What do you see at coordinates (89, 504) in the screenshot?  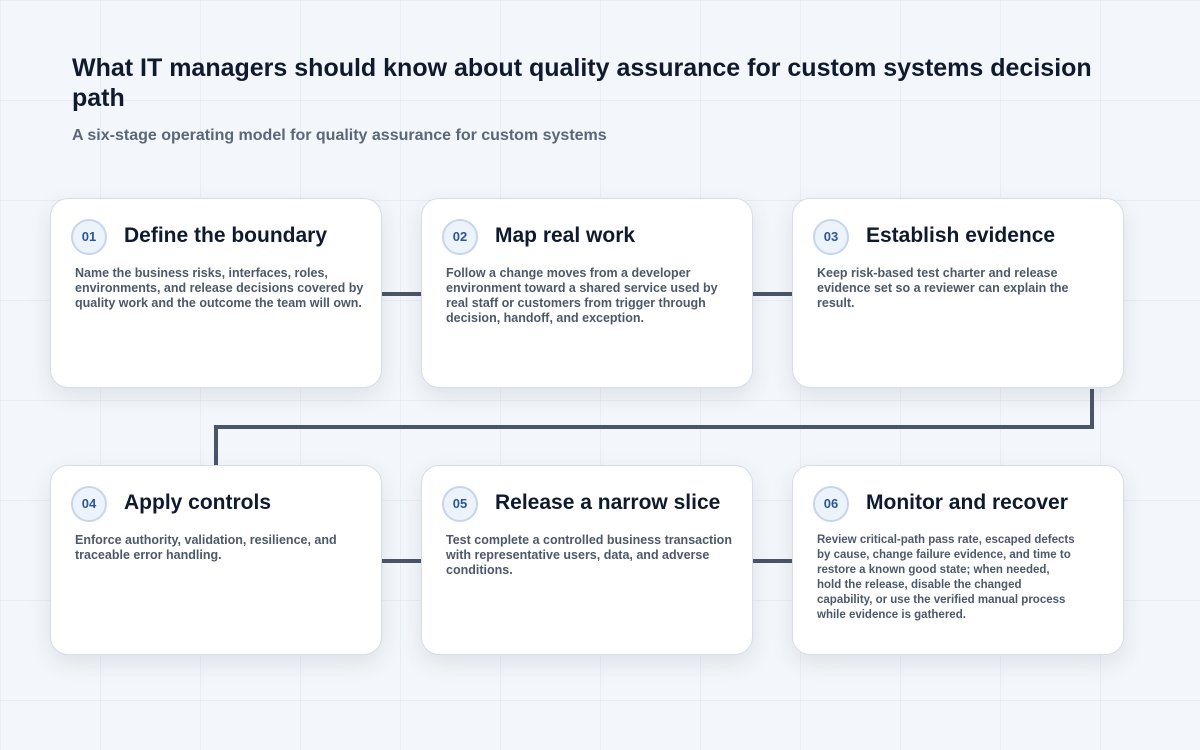 I see `stage-number-badge: 04` at bounding box center [89, 504].